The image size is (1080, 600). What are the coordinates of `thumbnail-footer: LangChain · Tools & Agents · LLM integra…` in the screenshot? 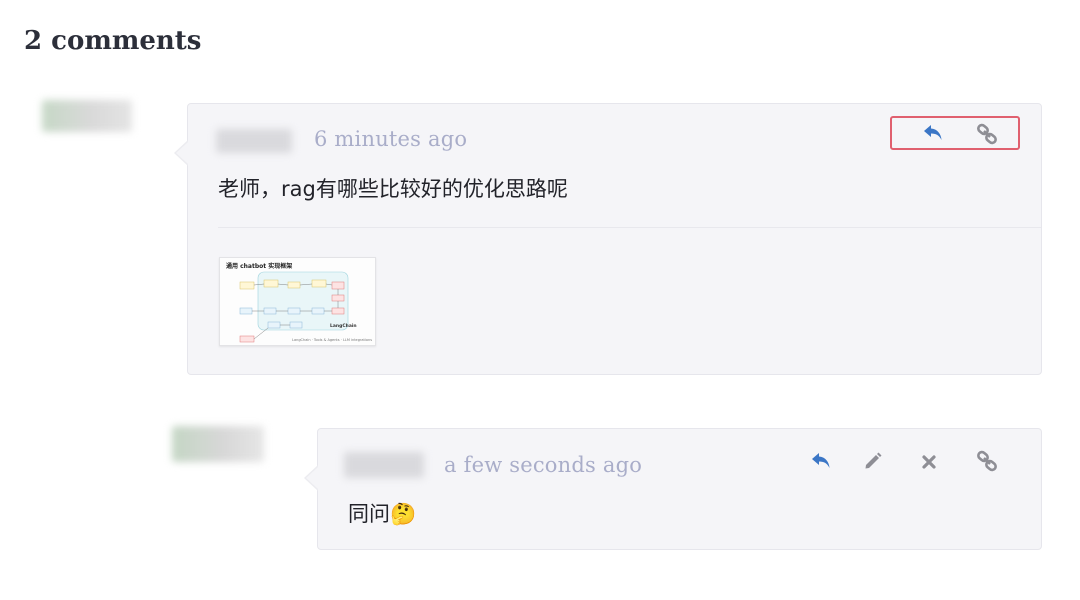 It's located at (332, 340).